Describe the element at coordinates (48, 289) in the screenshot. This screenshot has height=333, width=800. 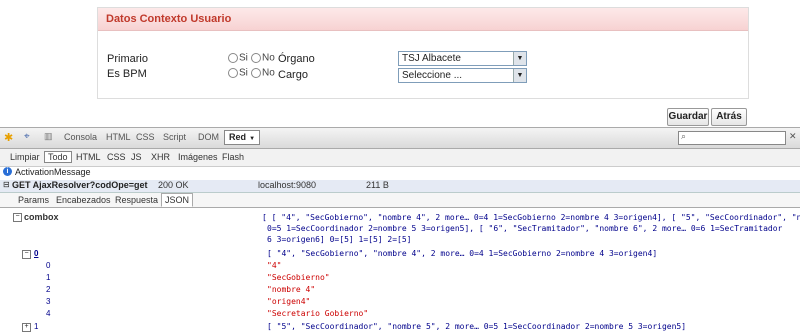
I see `json-item-key: 2` at that location.